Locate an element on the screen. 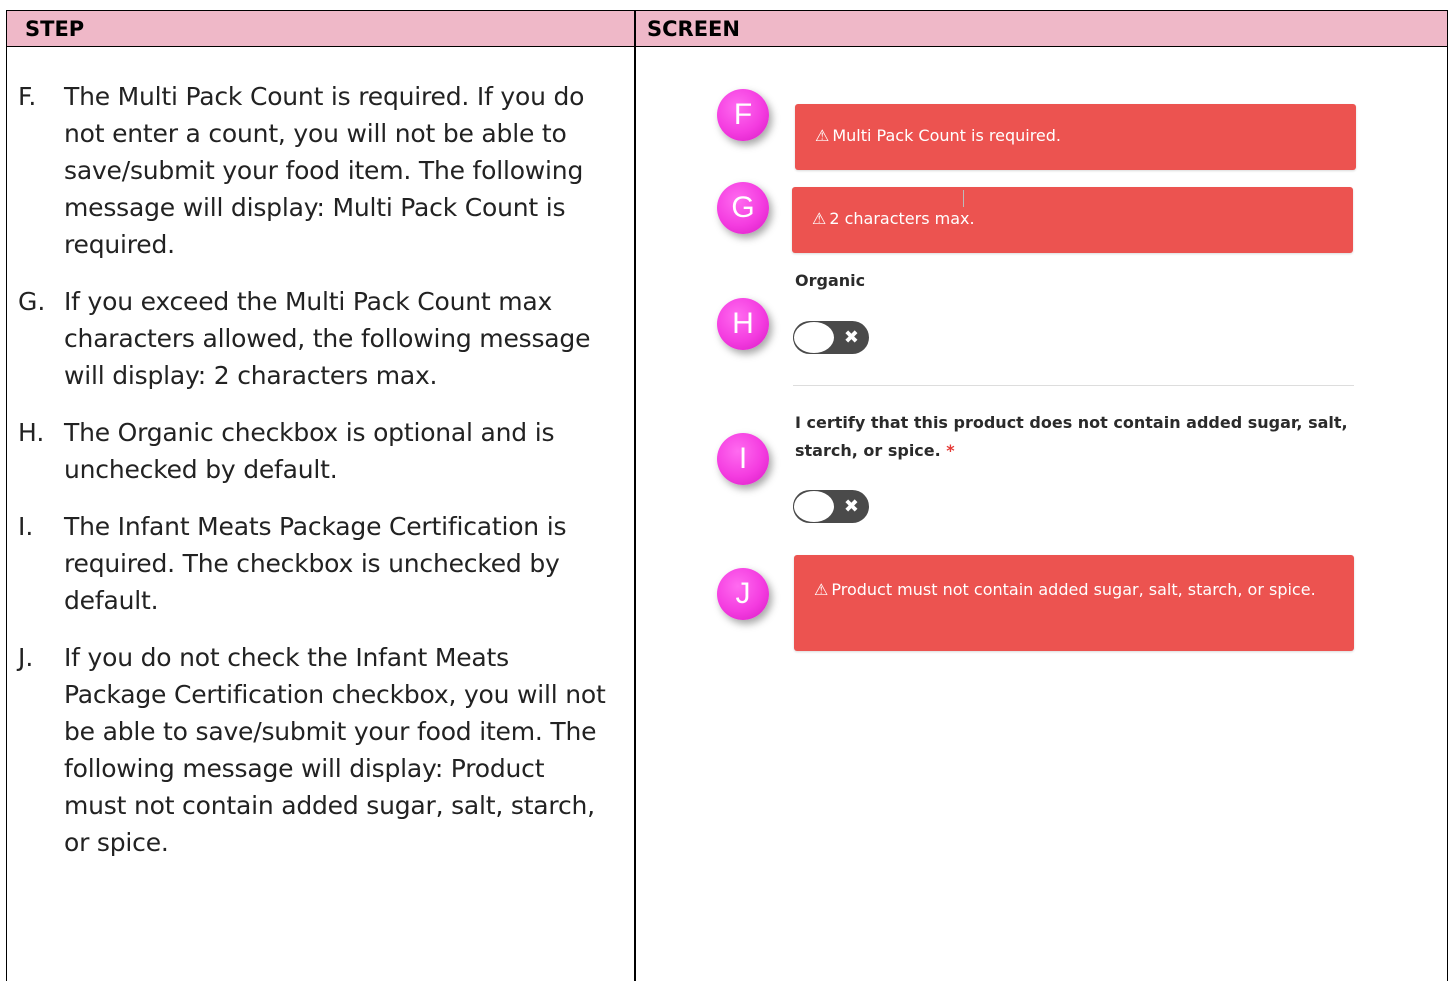  screen-column-header: SCREEN is located at coordinates (693, 29).